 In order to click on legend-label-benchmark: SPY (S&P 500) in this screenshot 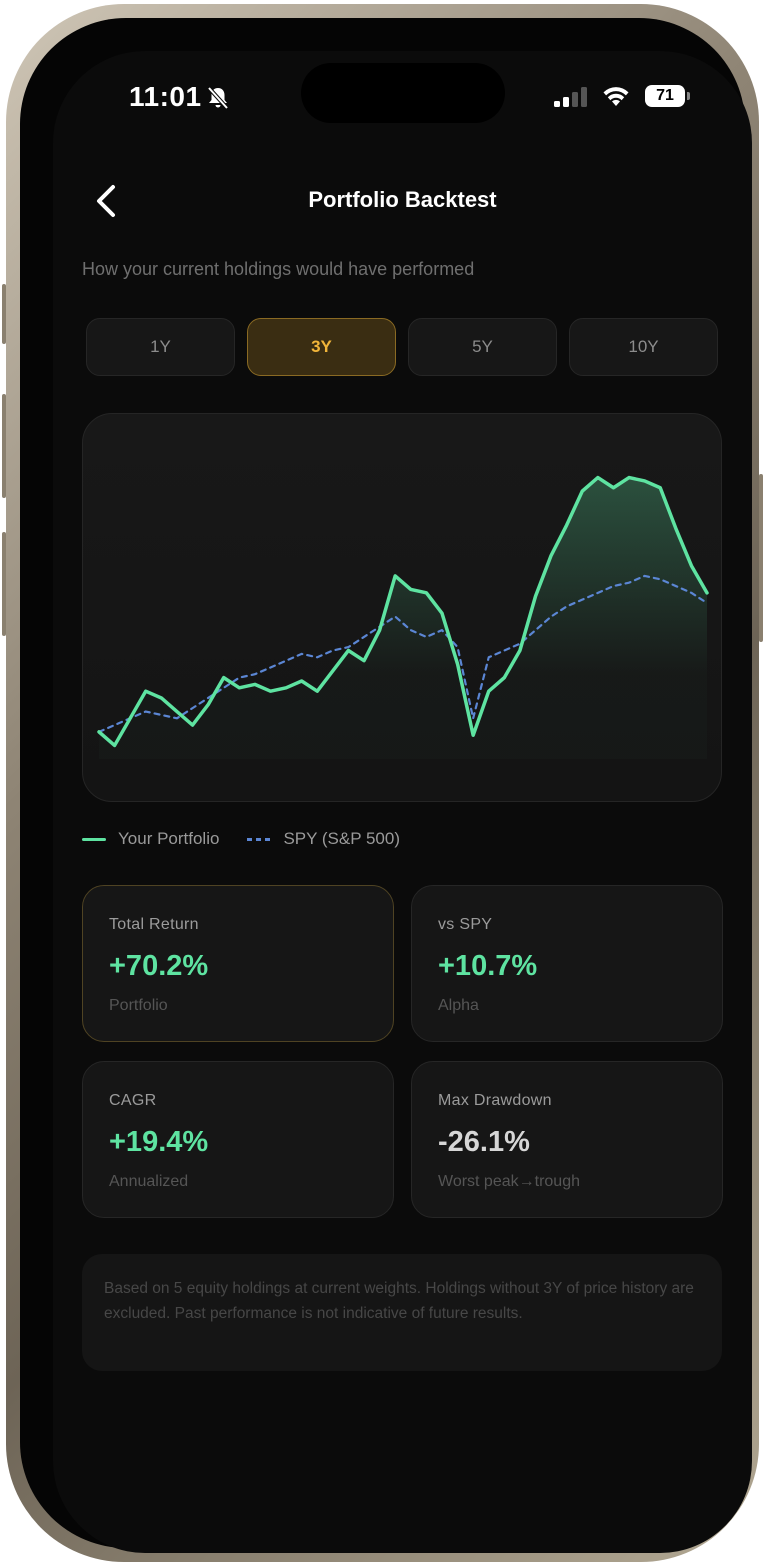, I will do `click(341, 838)`.